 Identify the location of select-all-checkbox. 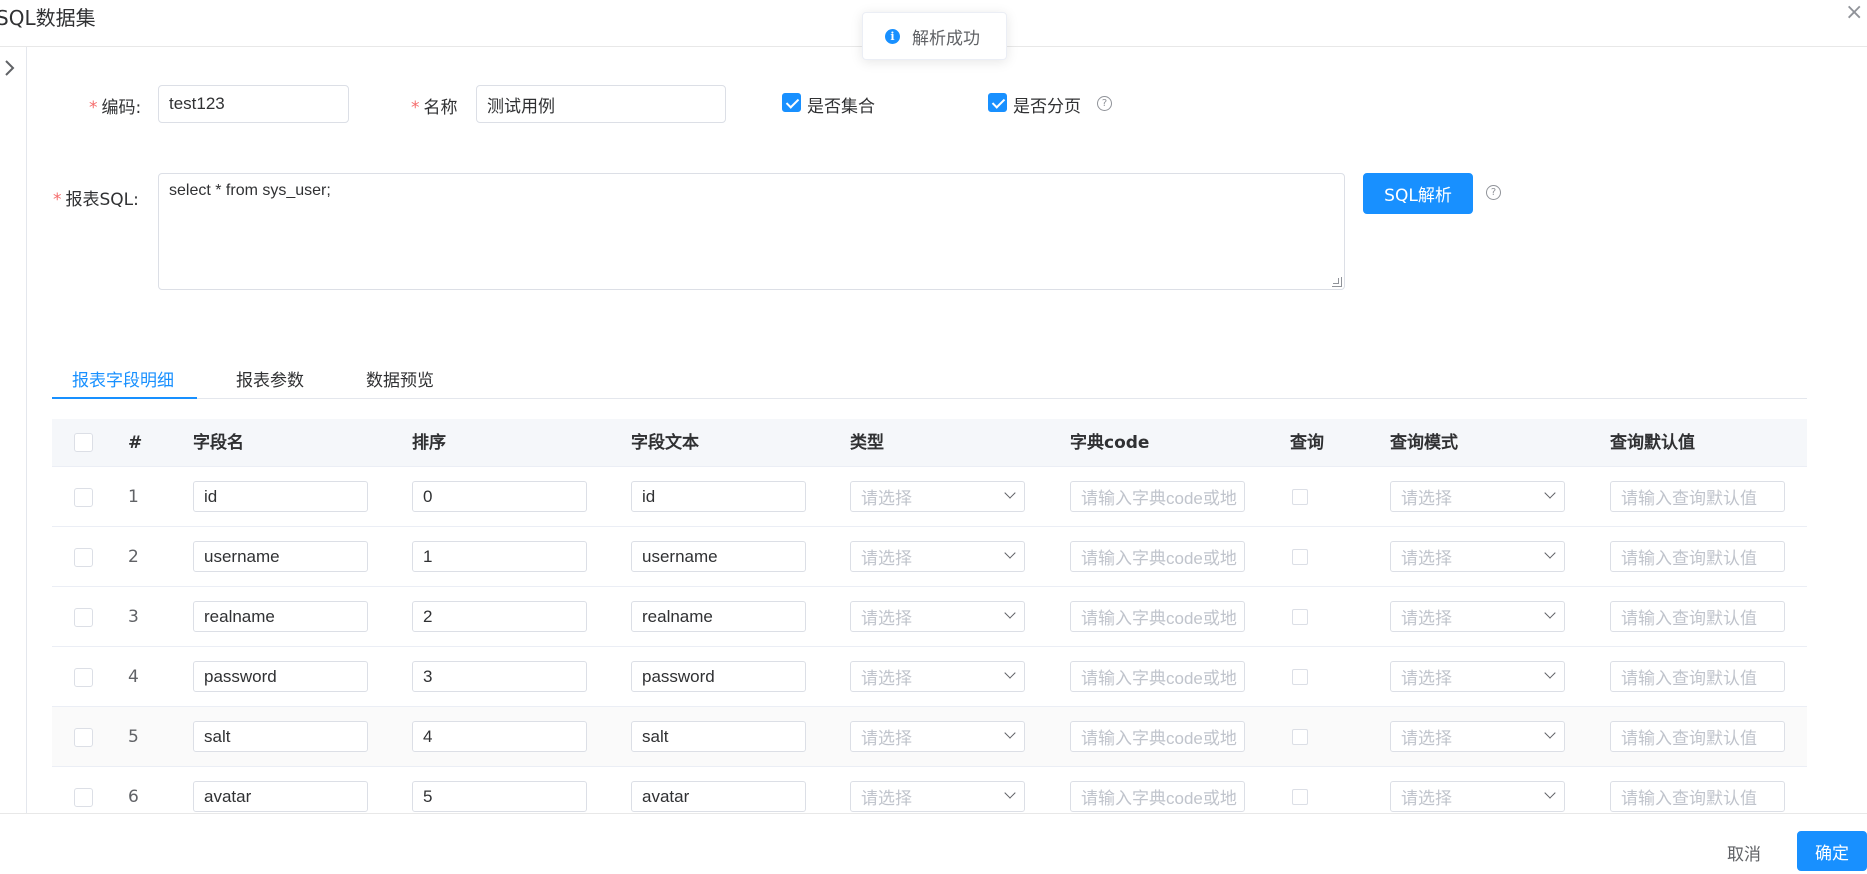
(83, 442).